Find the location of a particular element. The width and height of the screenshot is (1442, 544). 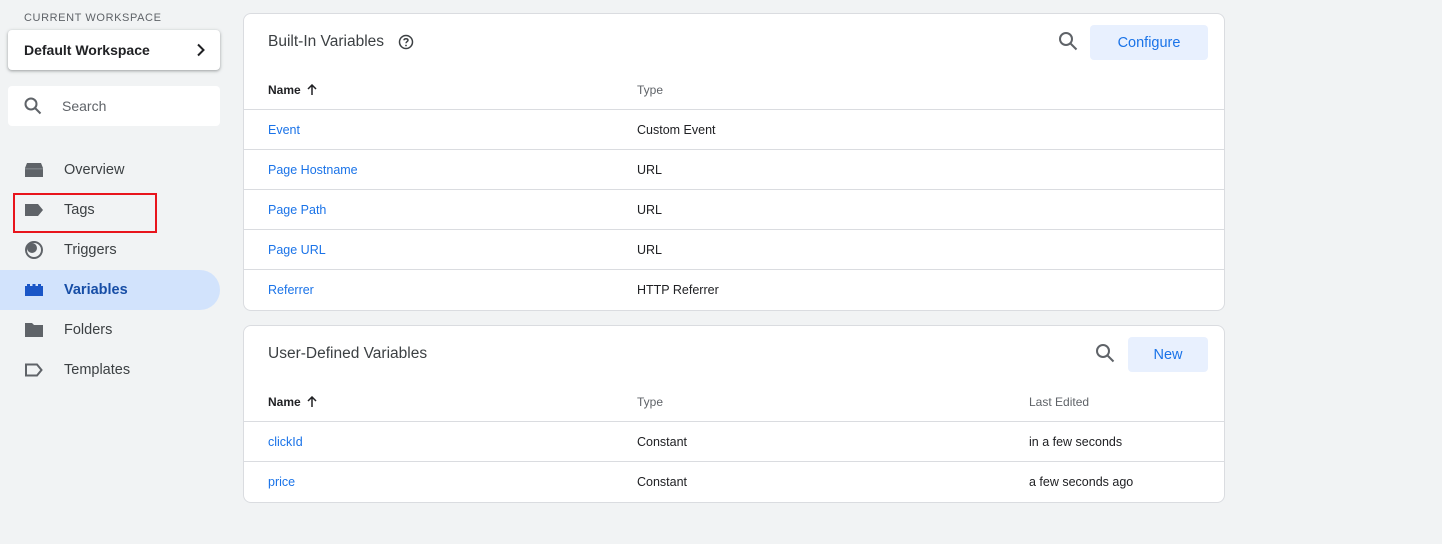

workspace-name: Default Workspace is located at coordinates (87, 50).